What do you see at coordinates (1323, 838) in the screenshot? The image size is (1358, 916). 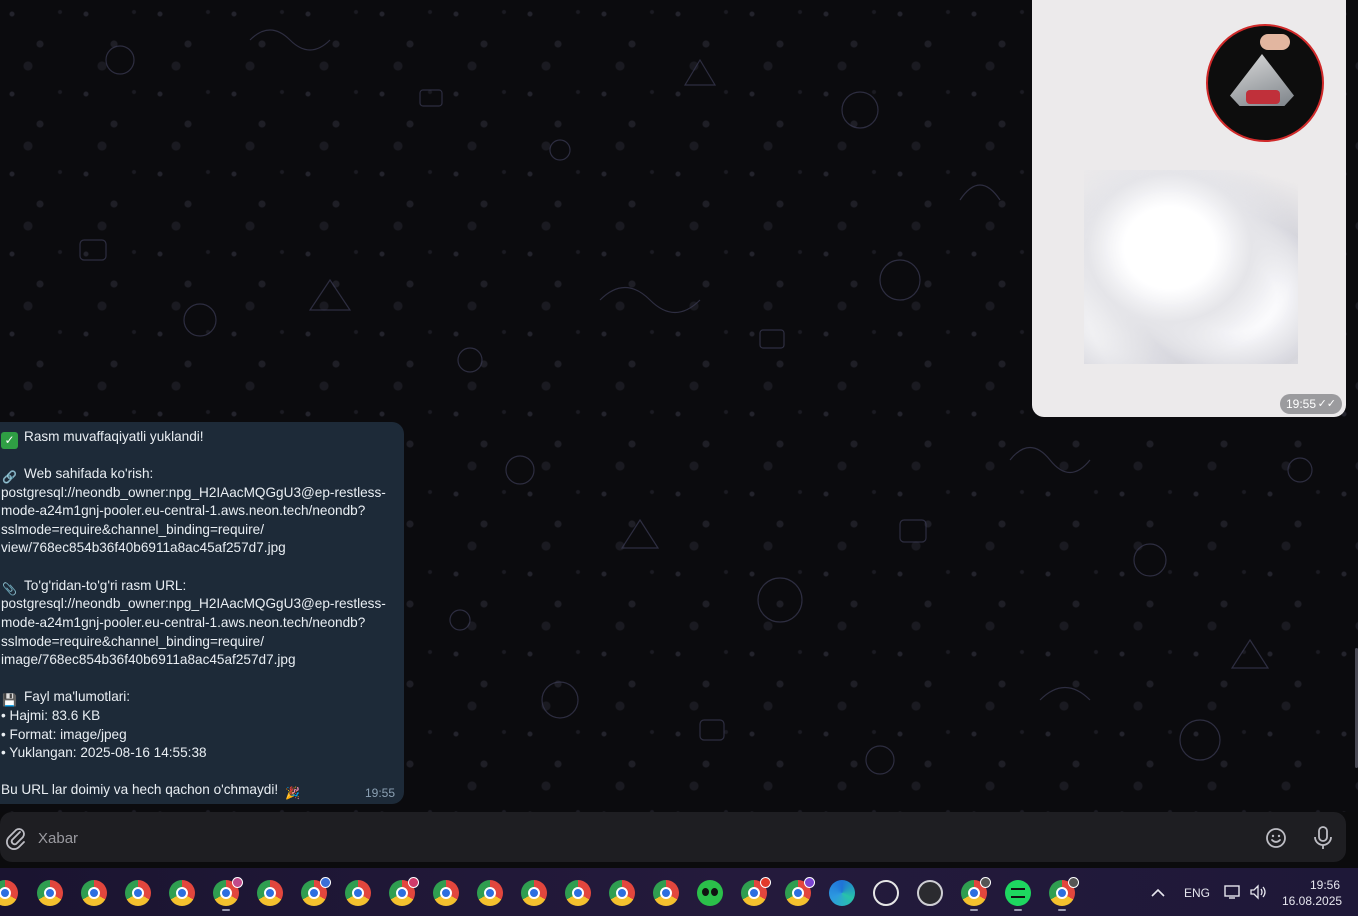 I see `microphone-icon` at bounding box center [1323, 838].